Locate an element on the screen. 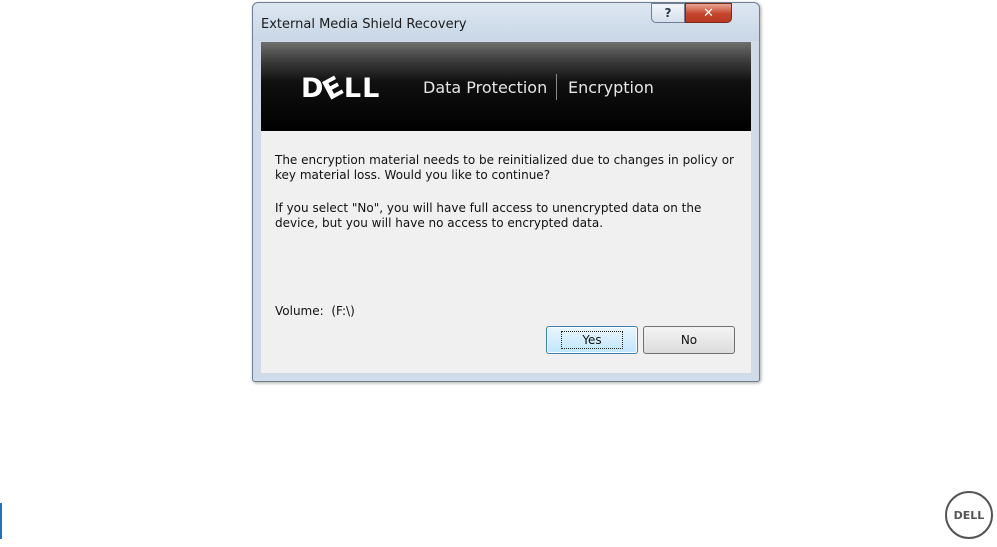 Image resolution: width=997 pixels, height=547 pixels. brand-banner: DELL Data Protection Encryption is located at coordinates (506, 86).